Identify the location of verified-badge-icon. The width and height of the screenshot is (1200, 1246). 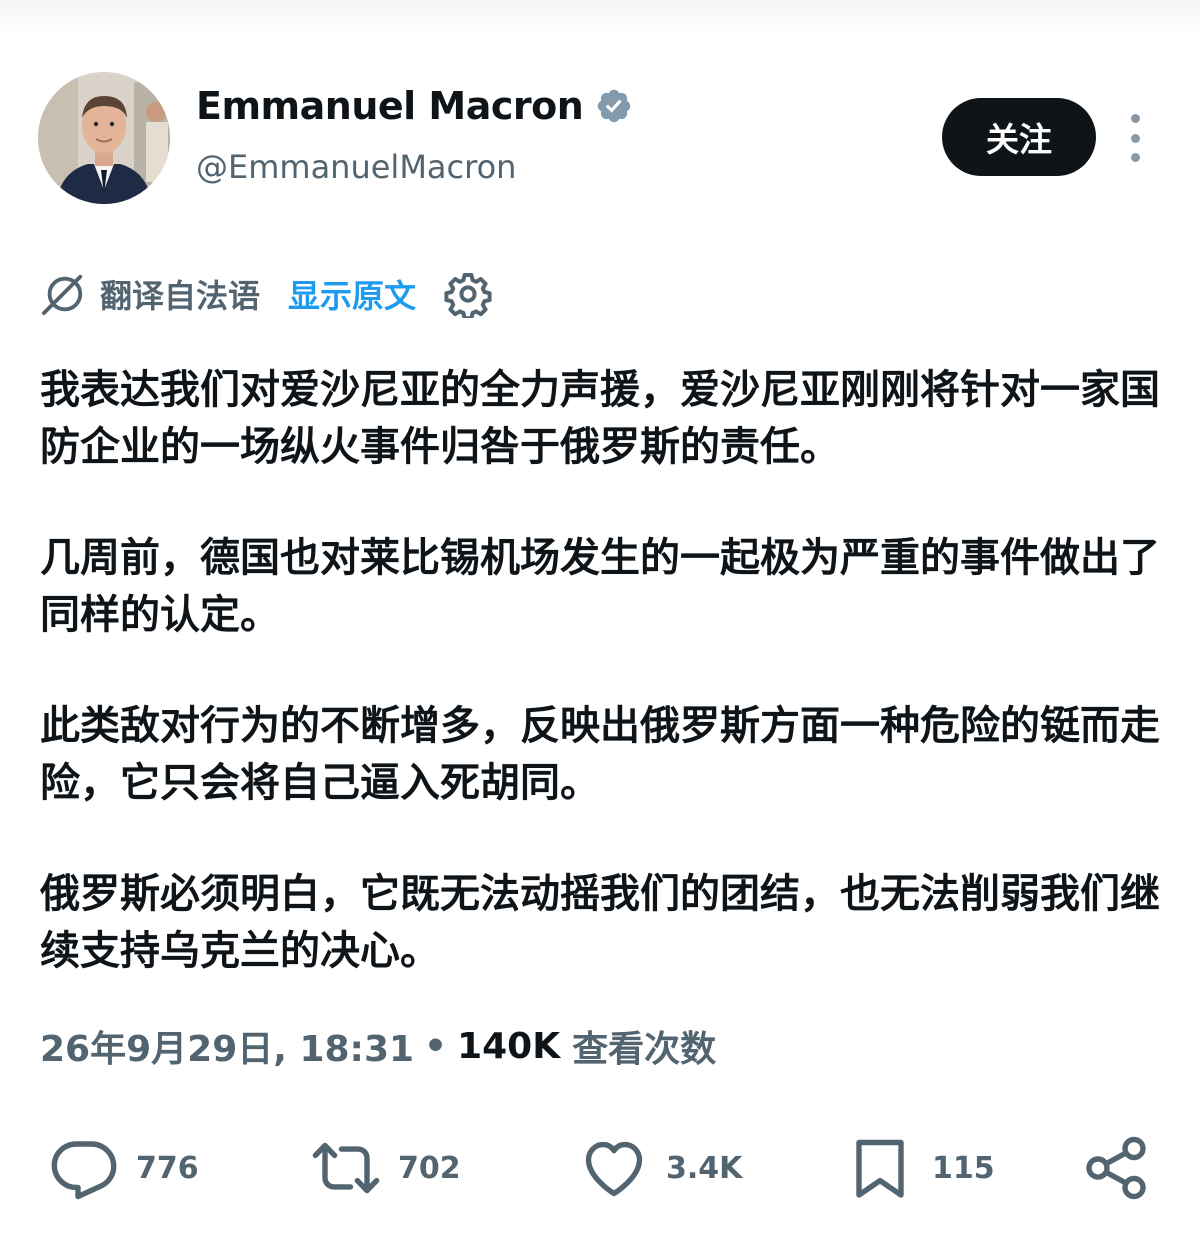
(614, 106).